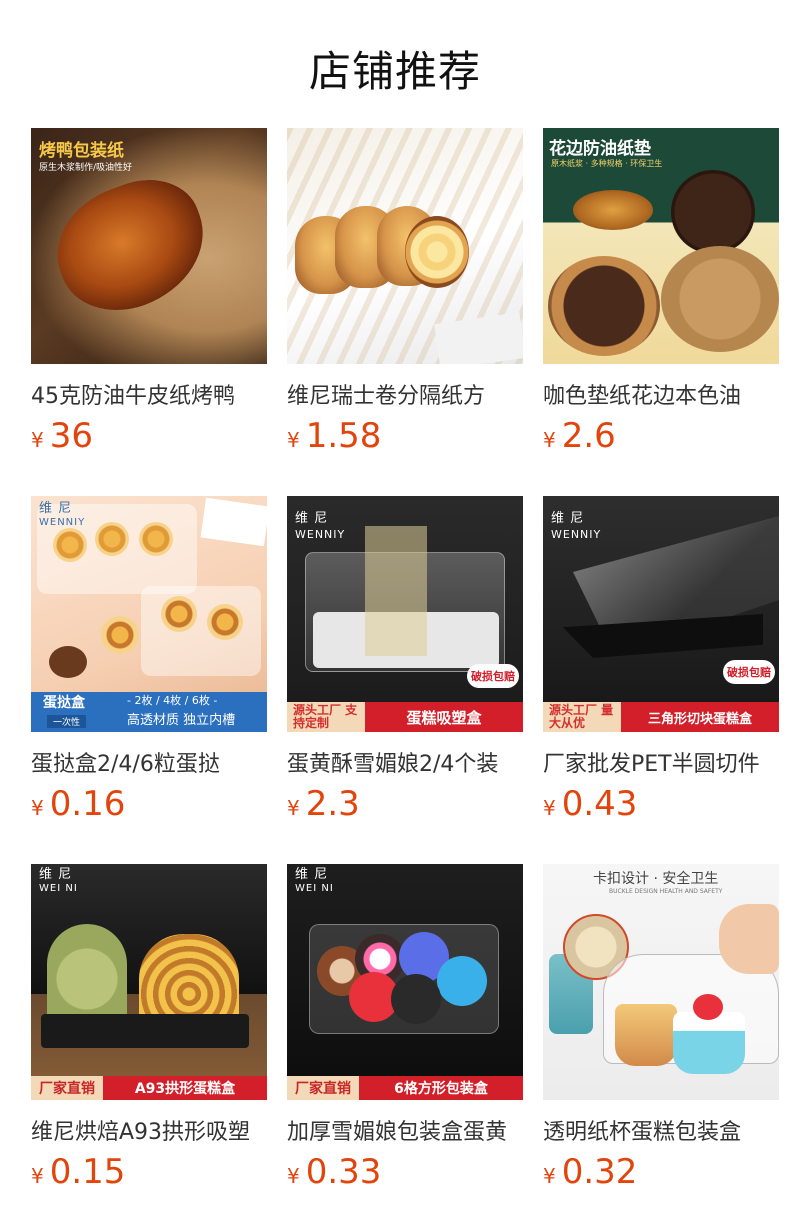 The height and width of the screenshot is (1232, 790). What do you see at coordinates (405, 394) in the screenshot?
I see `product-name: 维尼瑞士卷分隔纸方` at bounding box center [405, 394].